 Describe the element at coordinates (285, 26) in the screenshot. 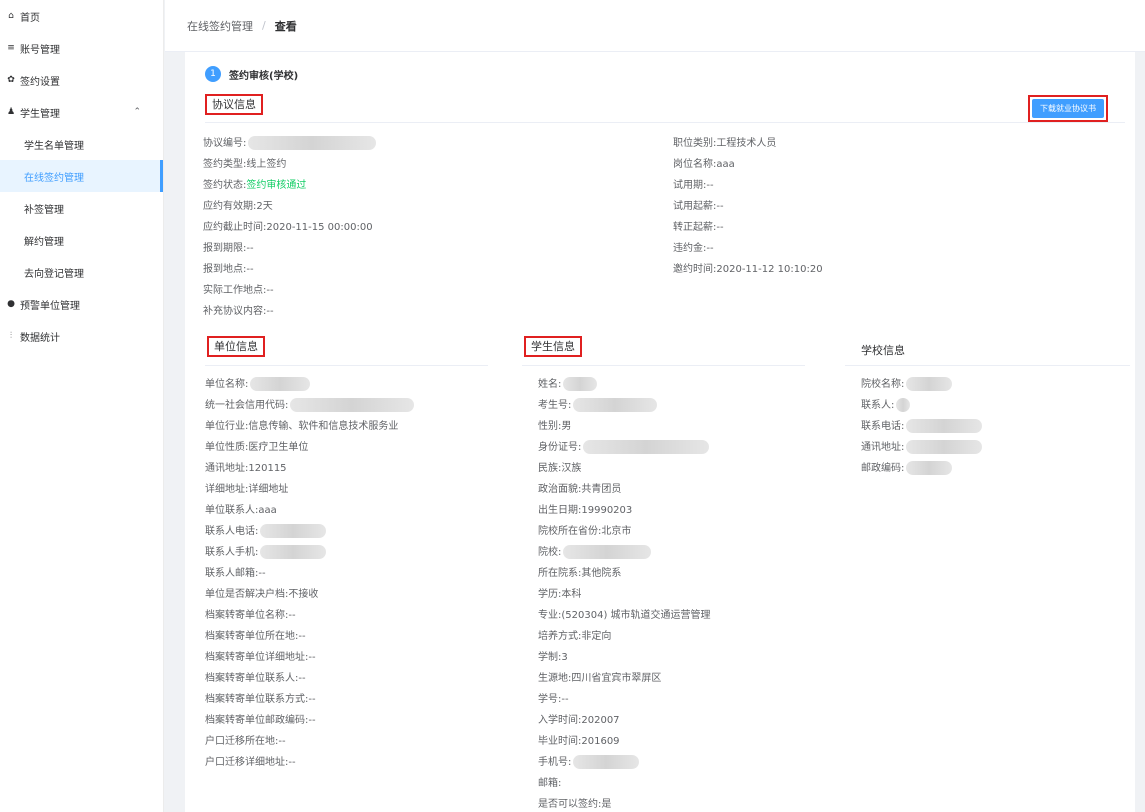

I see `breadcrumb-current: 查看` at that location.